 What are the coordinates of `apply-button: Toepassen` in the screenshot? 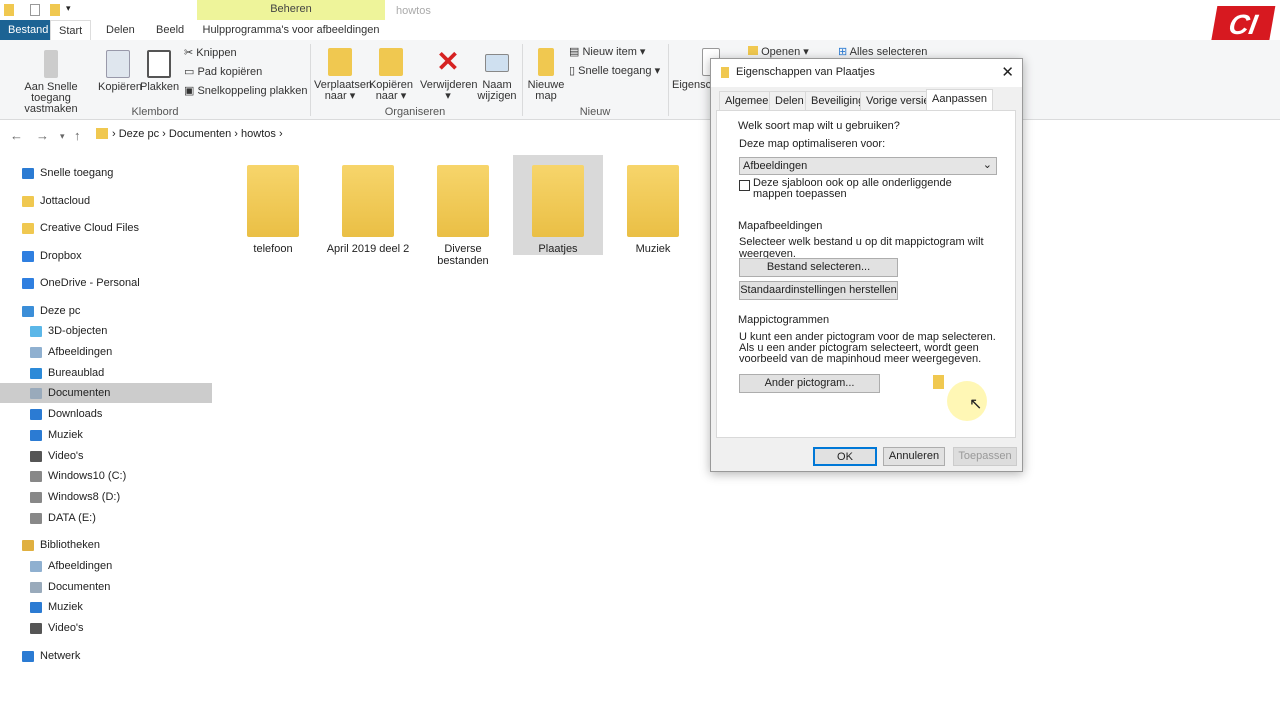 It's located at (985, 456).